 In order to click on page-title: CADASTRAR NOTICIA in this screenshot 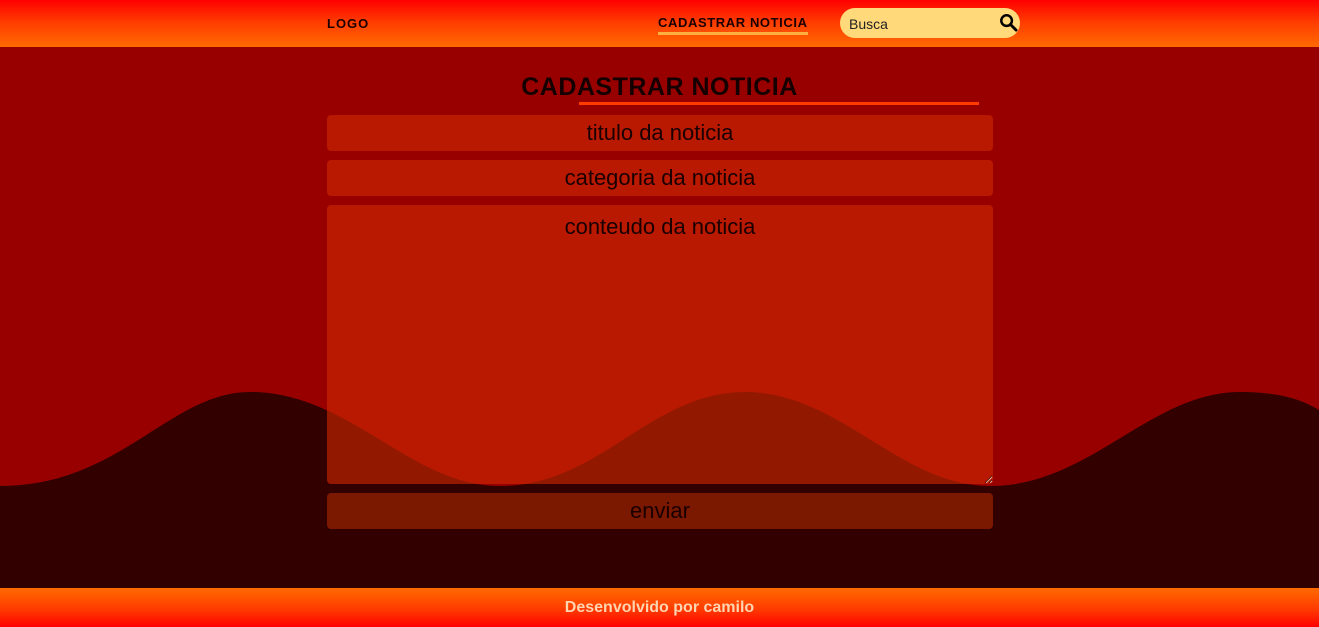, I will do `click(659, 87)`.